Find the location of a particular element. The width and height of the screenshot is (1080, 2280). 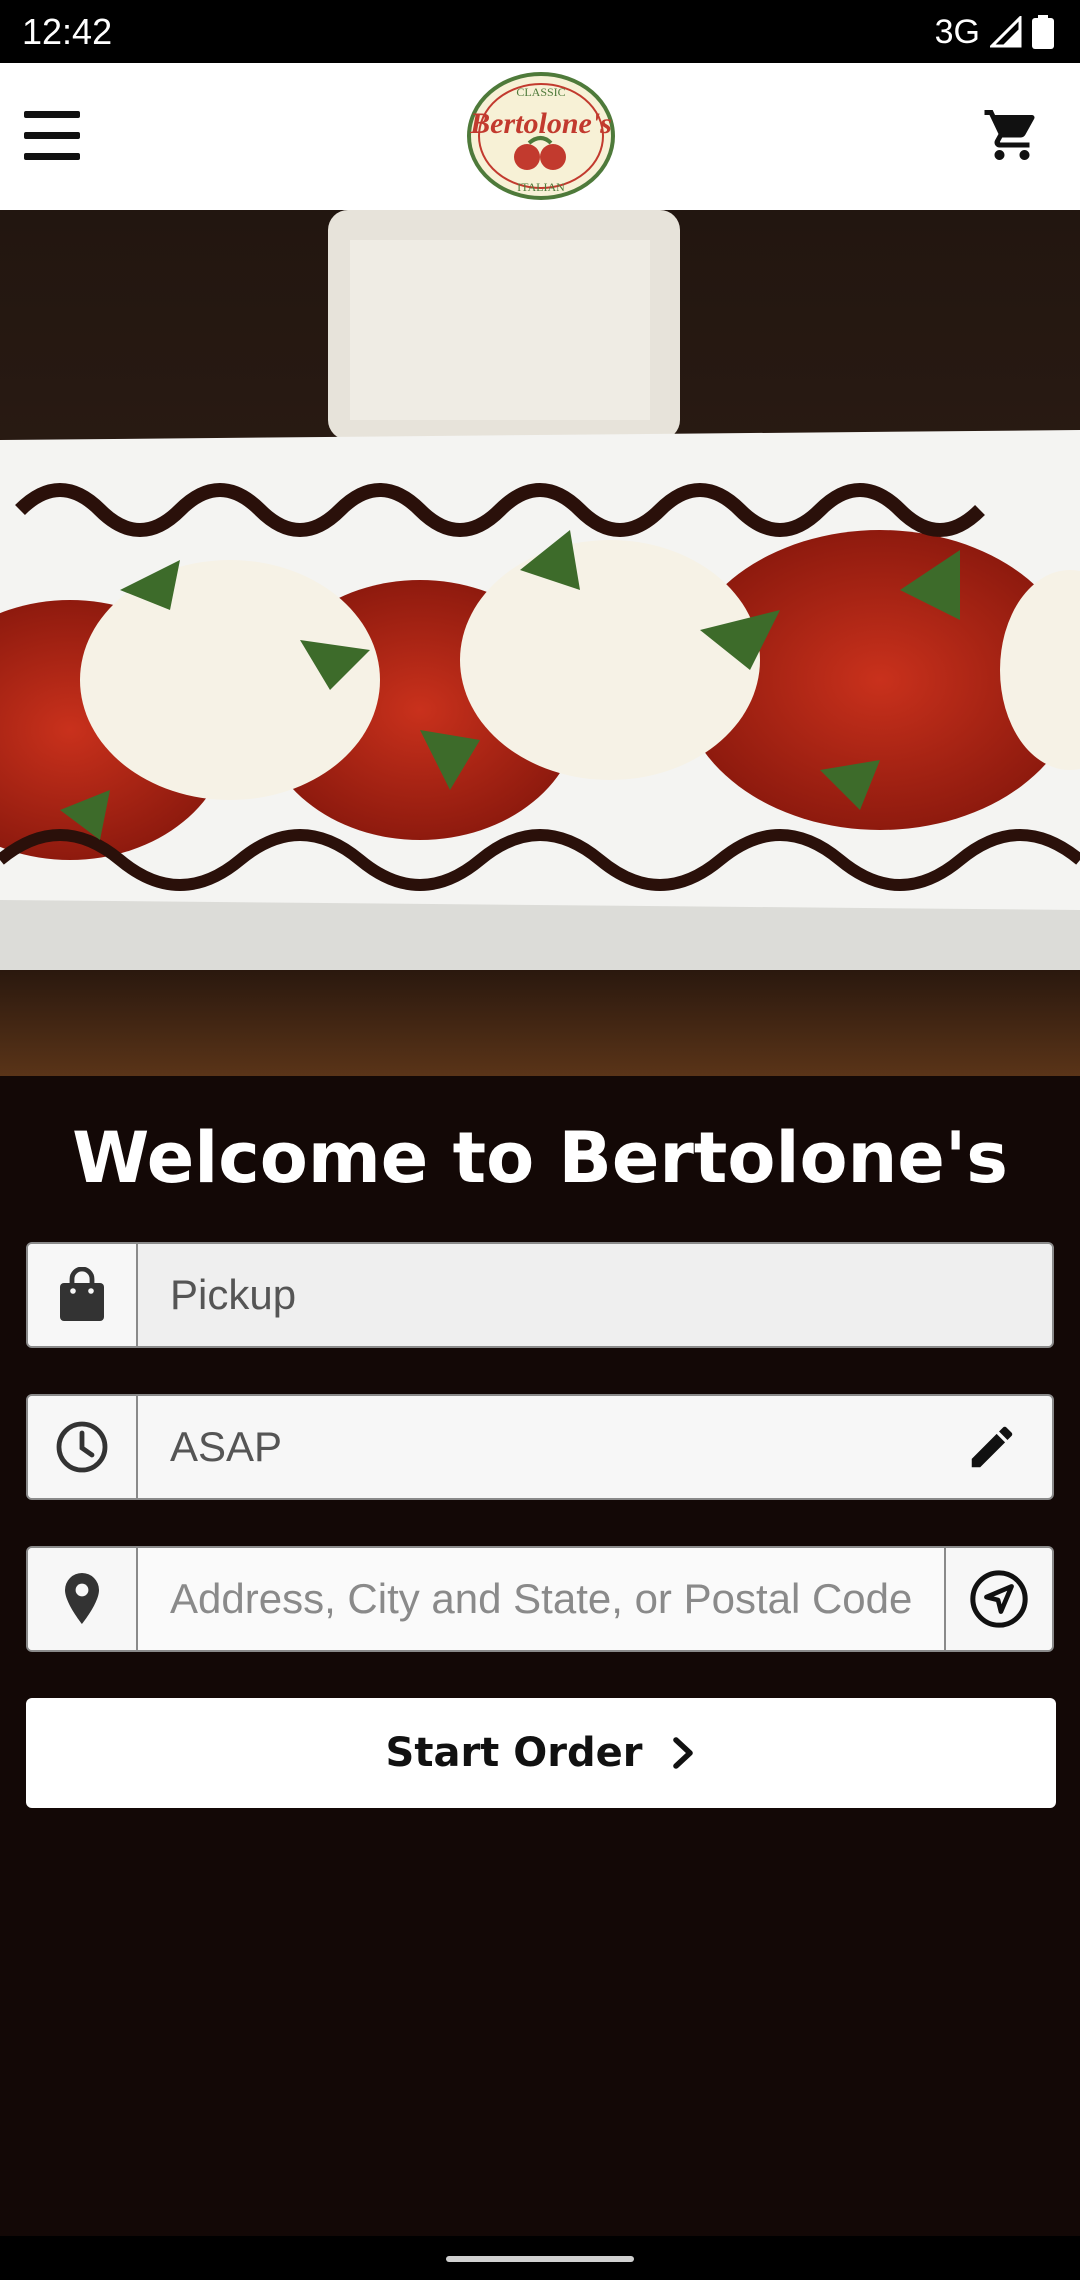

svg-text: CLASSIC is located at coordinates (540, 92).